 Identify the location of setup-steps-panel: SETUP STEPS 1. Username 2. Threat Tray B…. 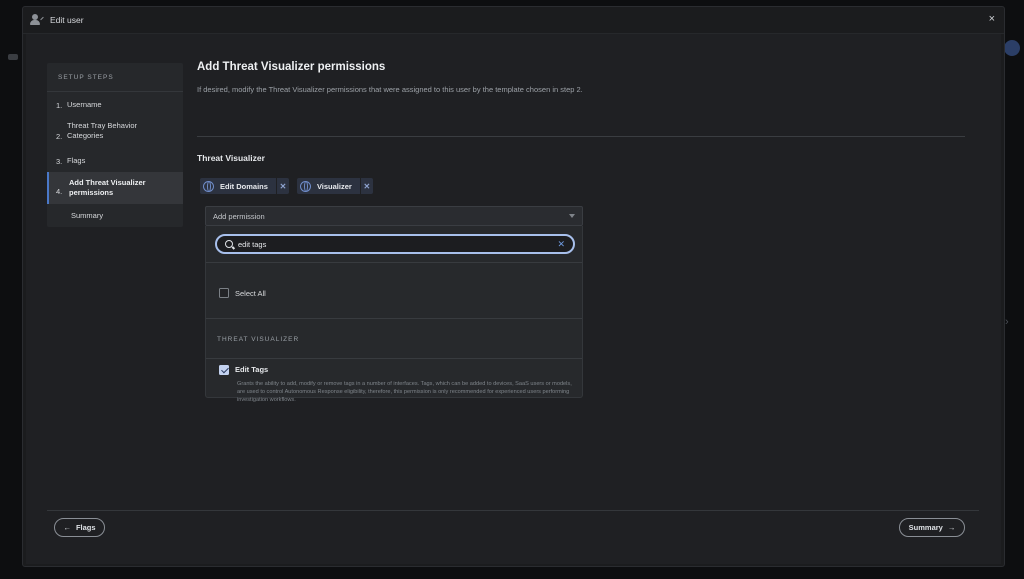
(115, 145).